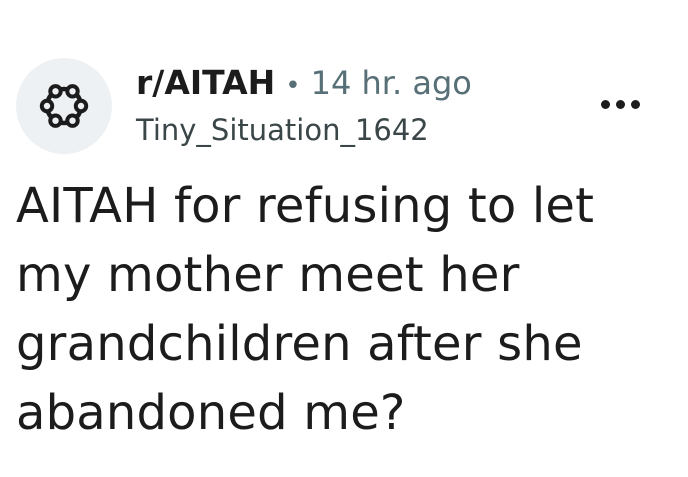  I want to click on subreddit-link: r/AITAH, so click(205, 83).